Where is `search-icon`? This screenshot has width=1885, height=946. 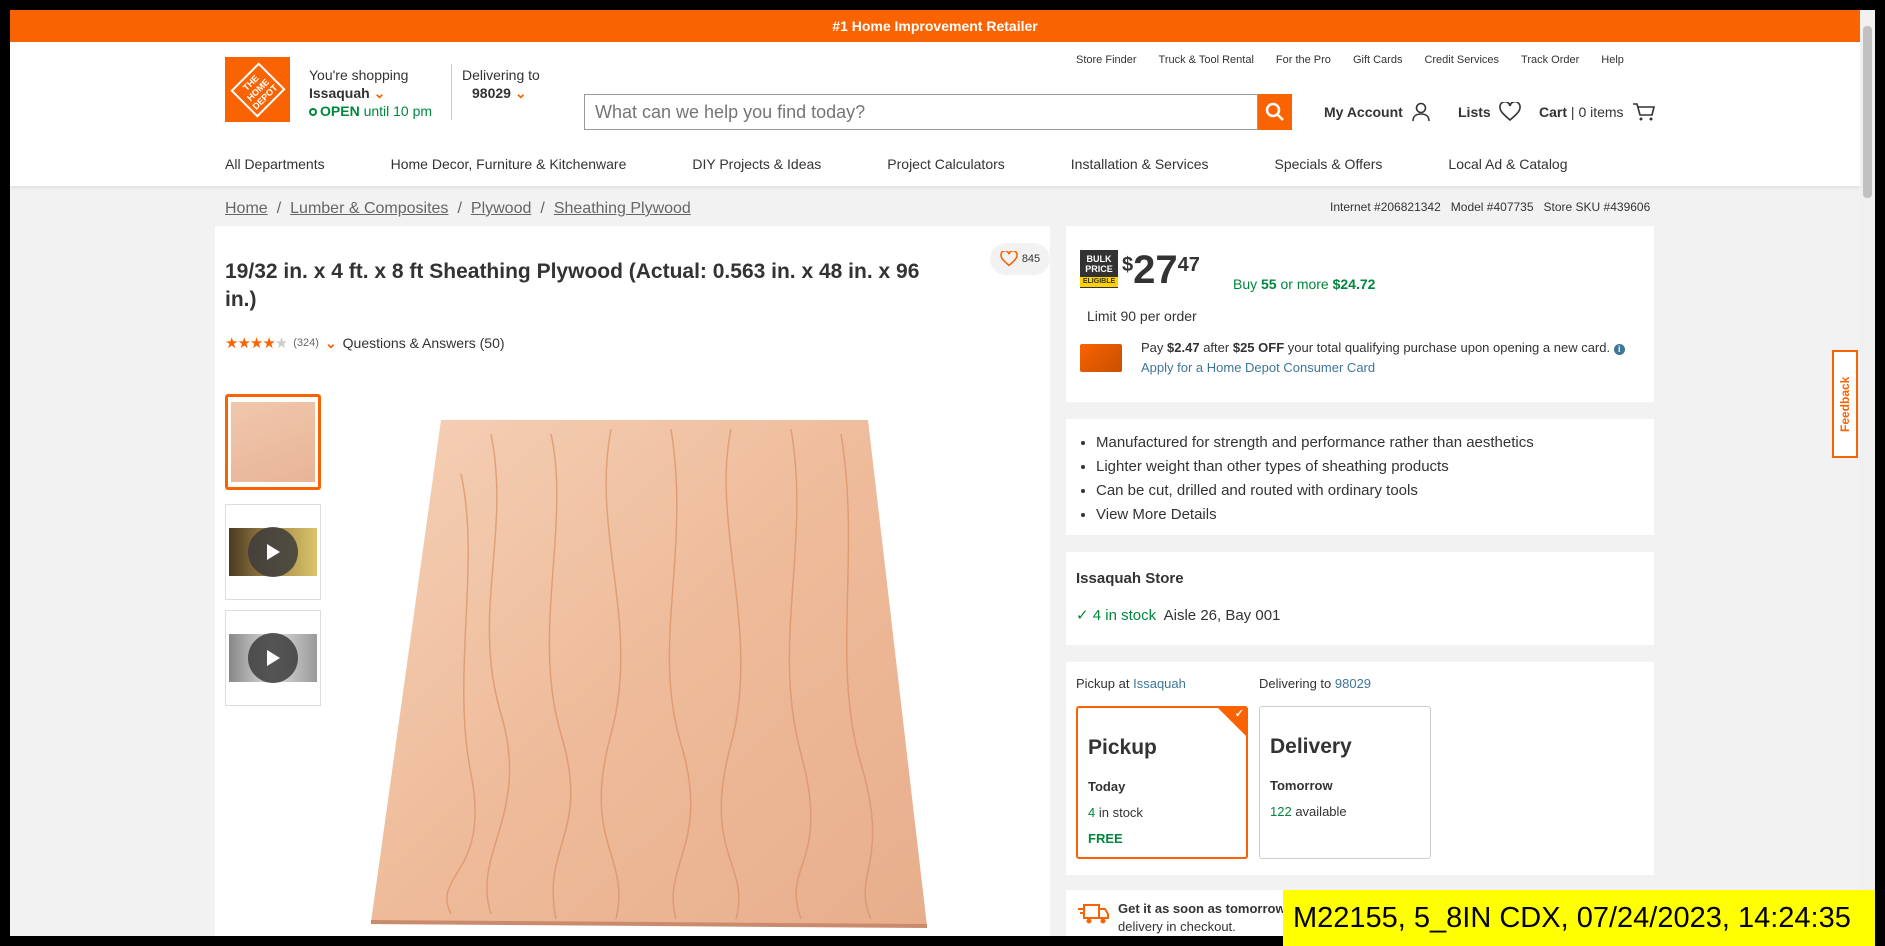 search-icon is located at coordinates (1274, 111).